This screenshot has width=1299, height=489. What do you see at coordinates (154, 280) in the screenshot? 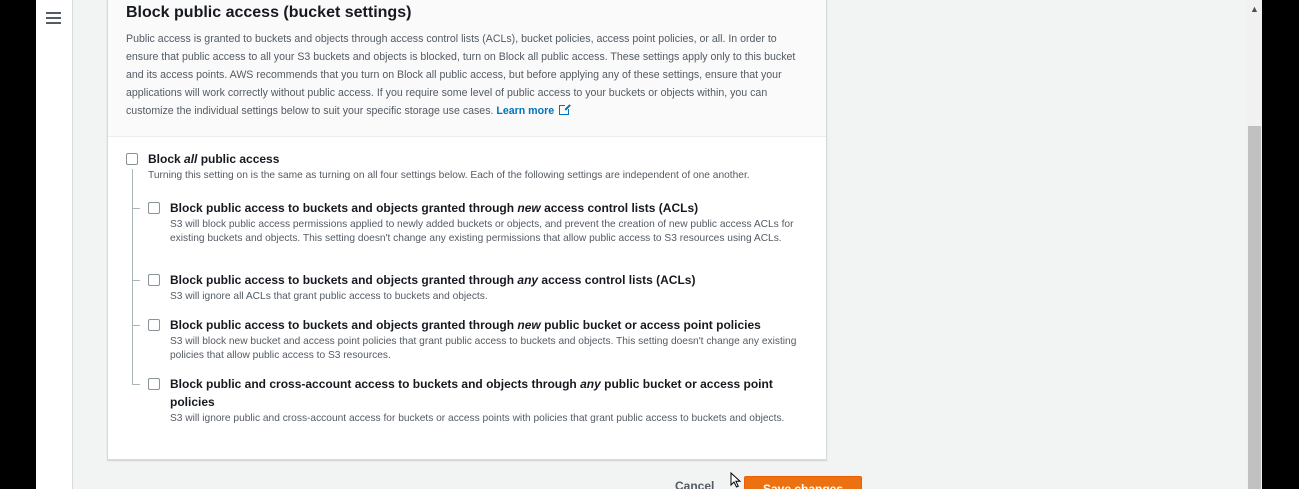
I see `block-any-acls-checkbox` at bounding box center [154, 280].